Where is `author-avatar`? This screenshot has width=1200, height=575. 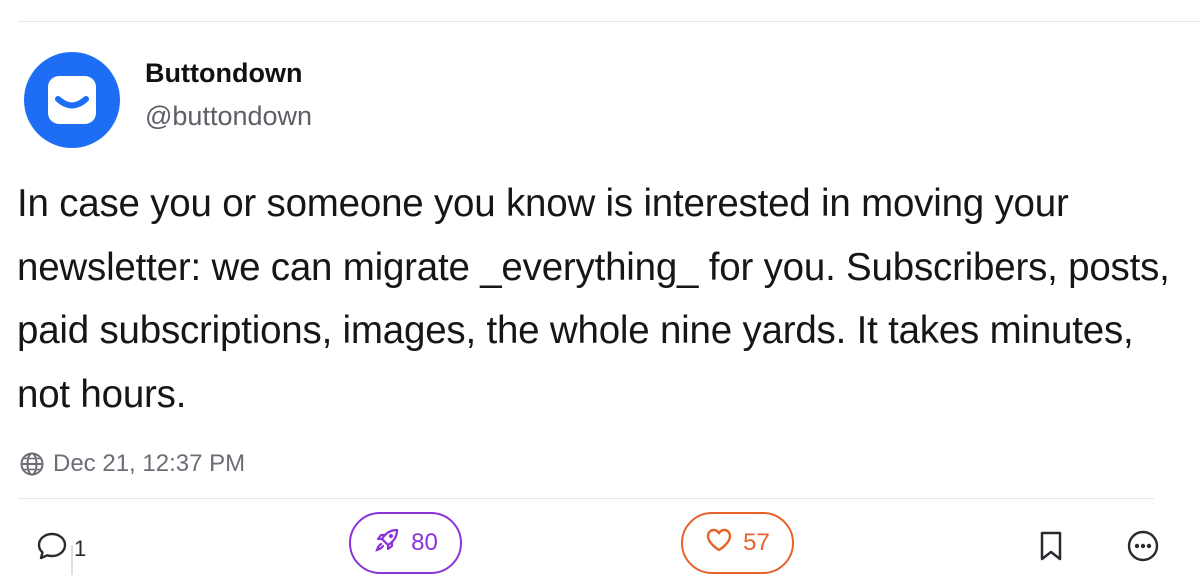
author-avatar is located at coordinates (72, 100).